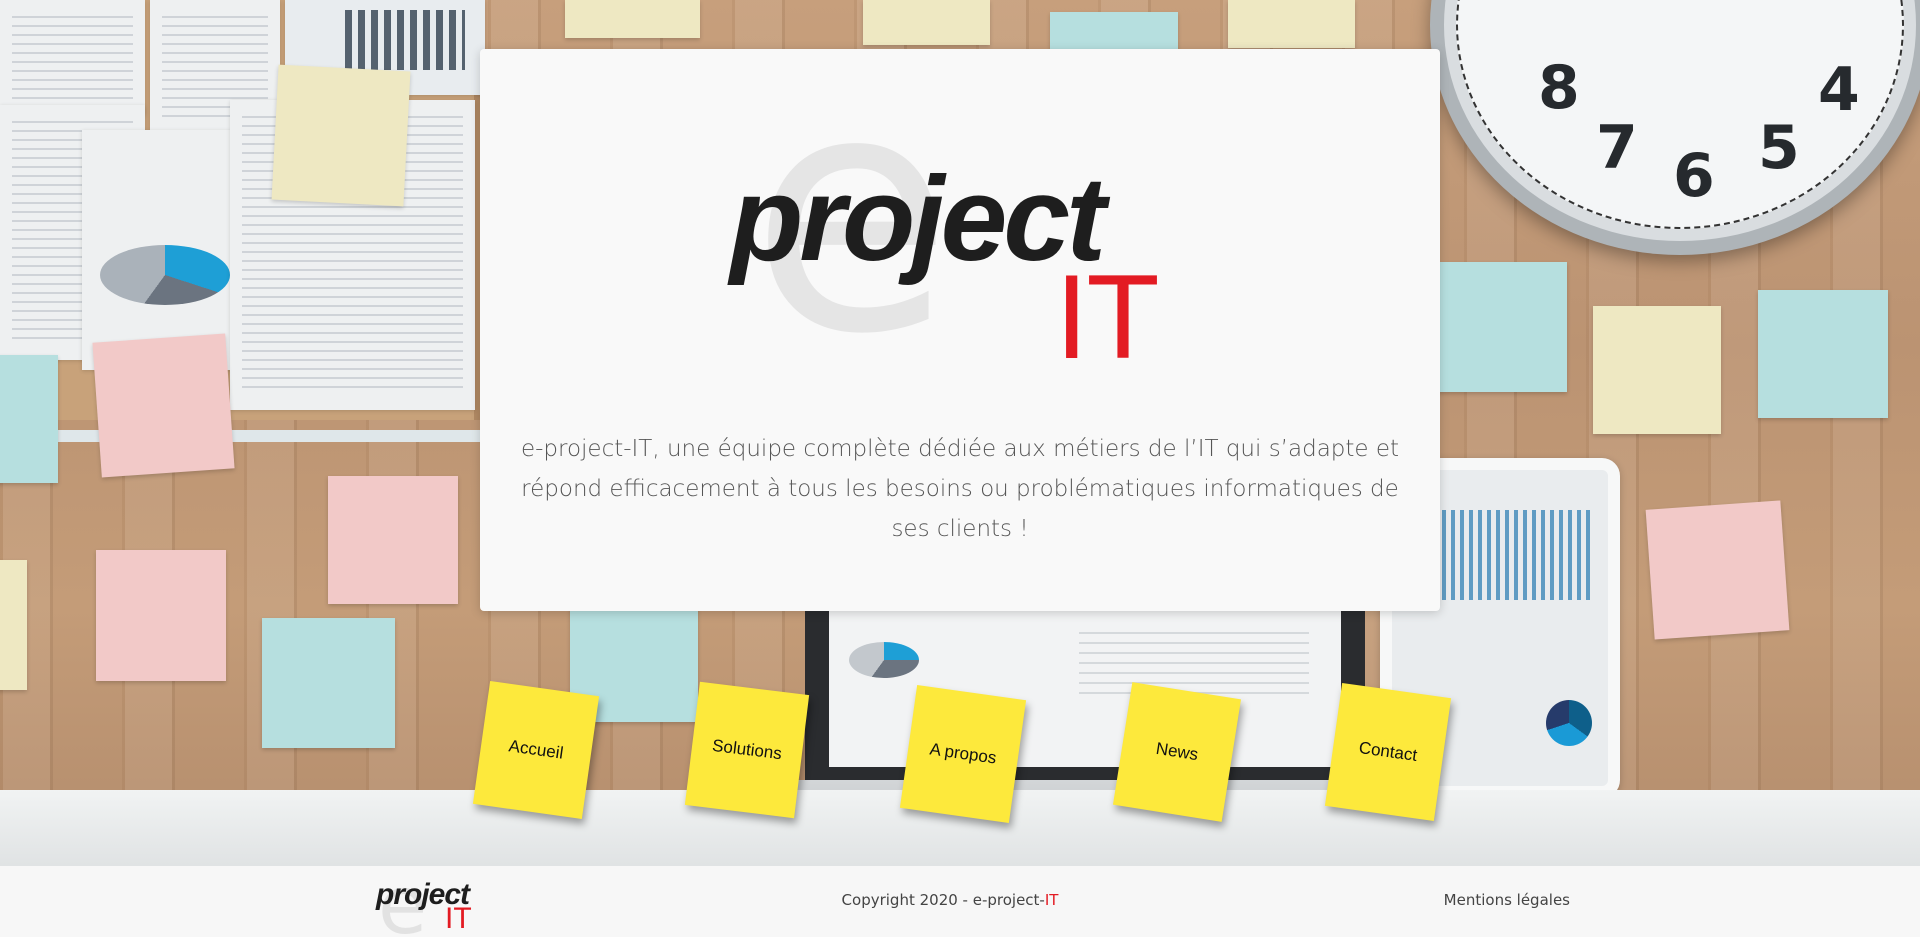 Image resolution: width=1920 pixels, height=937 pixels. I want to click on legal-notice-link: Mentions légales, so click(1485, 900).